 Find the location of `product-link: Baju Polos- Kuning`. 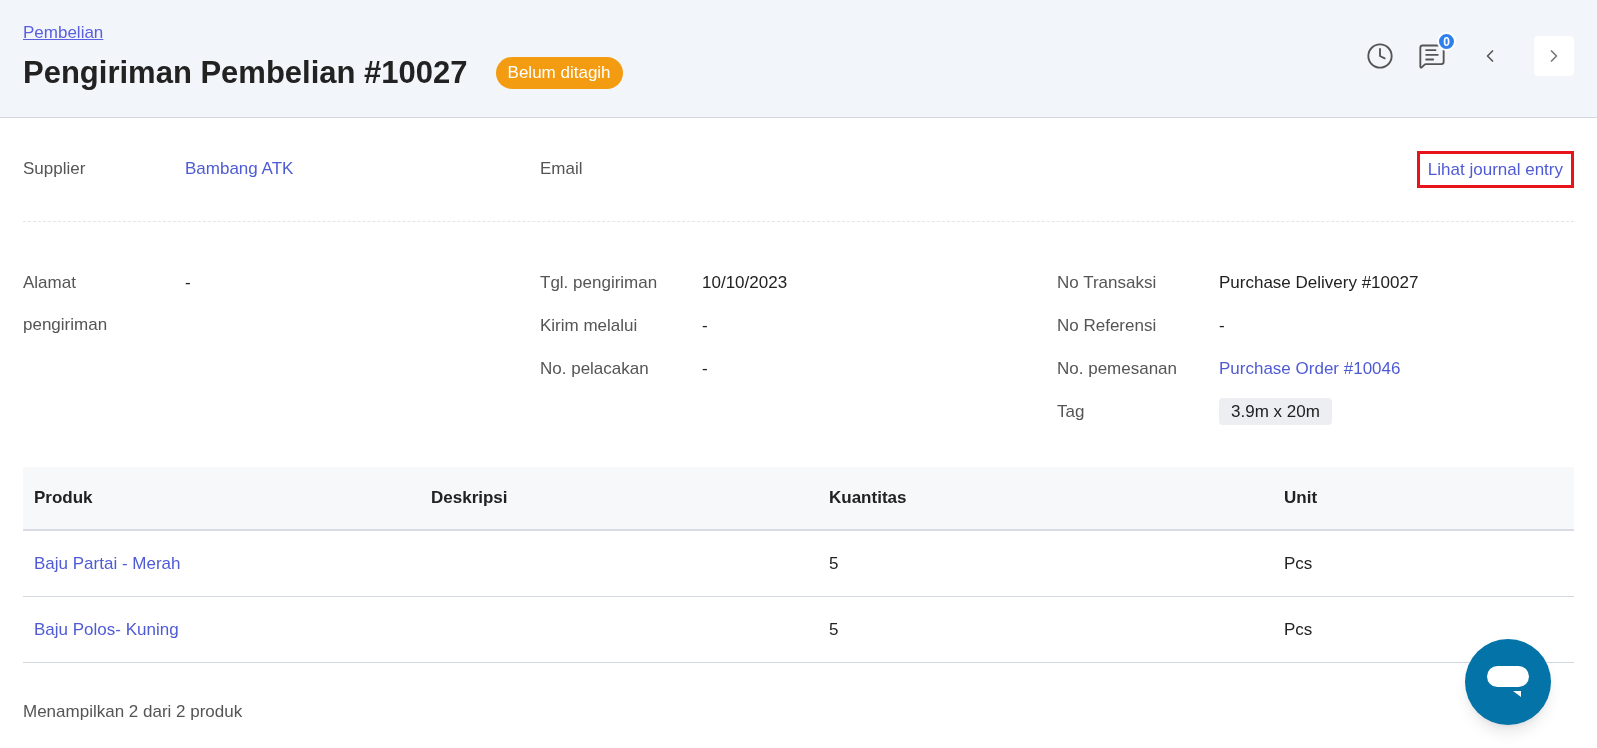

product-link: Baju Polos- Kuning is located at coordinates (106, 629).